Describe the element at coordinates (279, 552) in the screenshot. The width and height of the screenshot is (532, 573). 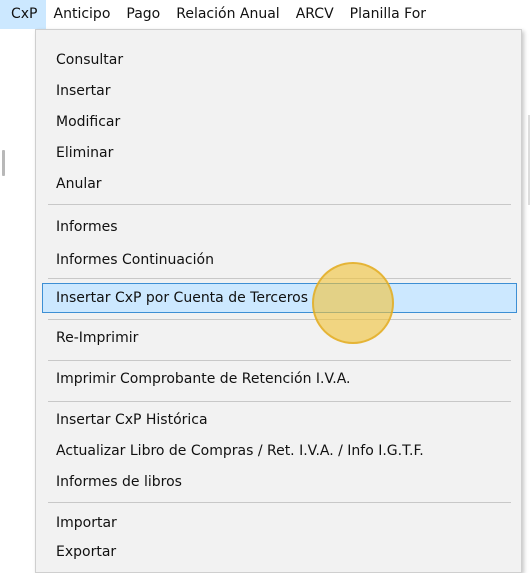
I see `menu-item-exportar: Exportar` at that location.